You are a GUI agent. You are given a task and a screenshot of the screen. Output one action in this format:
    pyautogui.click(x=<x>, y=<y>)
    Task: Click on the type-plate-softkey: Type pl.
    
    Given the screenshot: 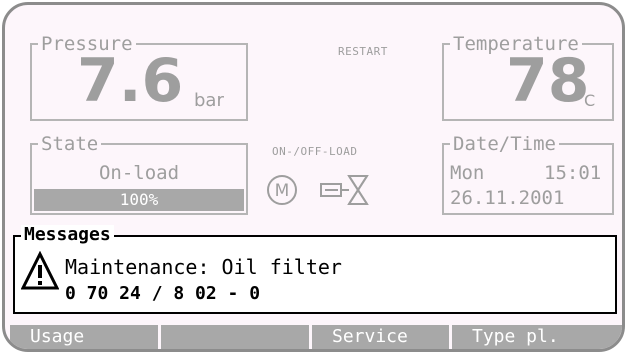 What is the action you would take?
    pyautogui.click(x=537, y=337)
    